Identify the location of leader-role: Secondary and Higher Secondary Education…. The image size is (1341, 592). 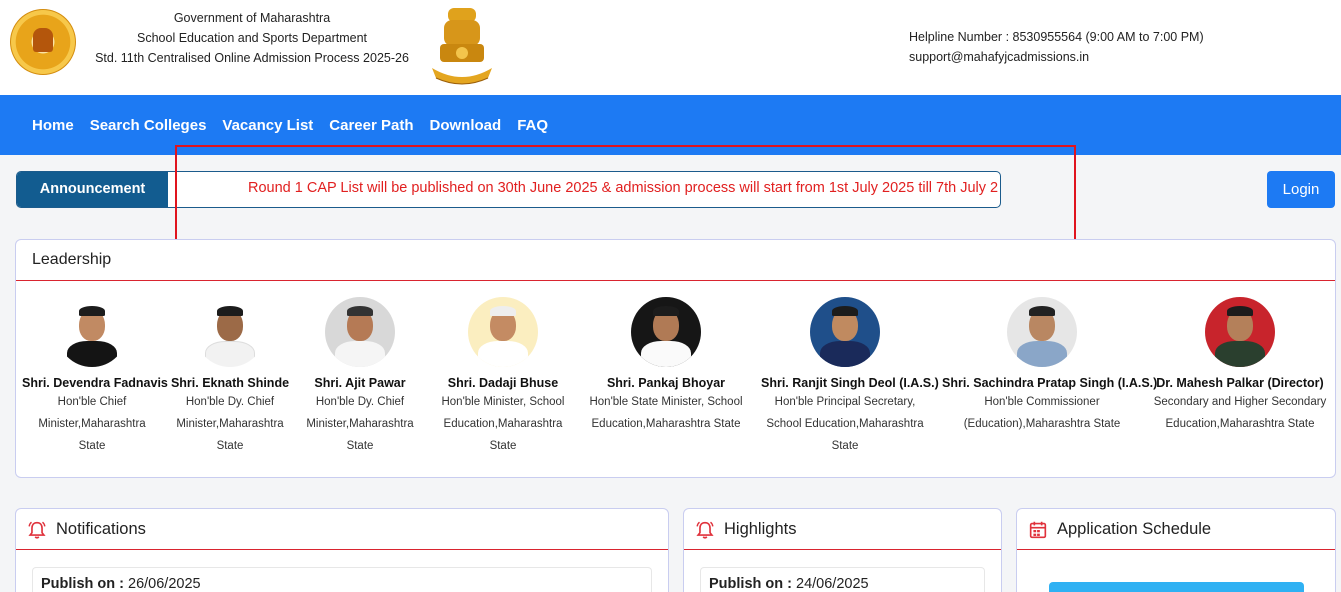
(1240, 413).